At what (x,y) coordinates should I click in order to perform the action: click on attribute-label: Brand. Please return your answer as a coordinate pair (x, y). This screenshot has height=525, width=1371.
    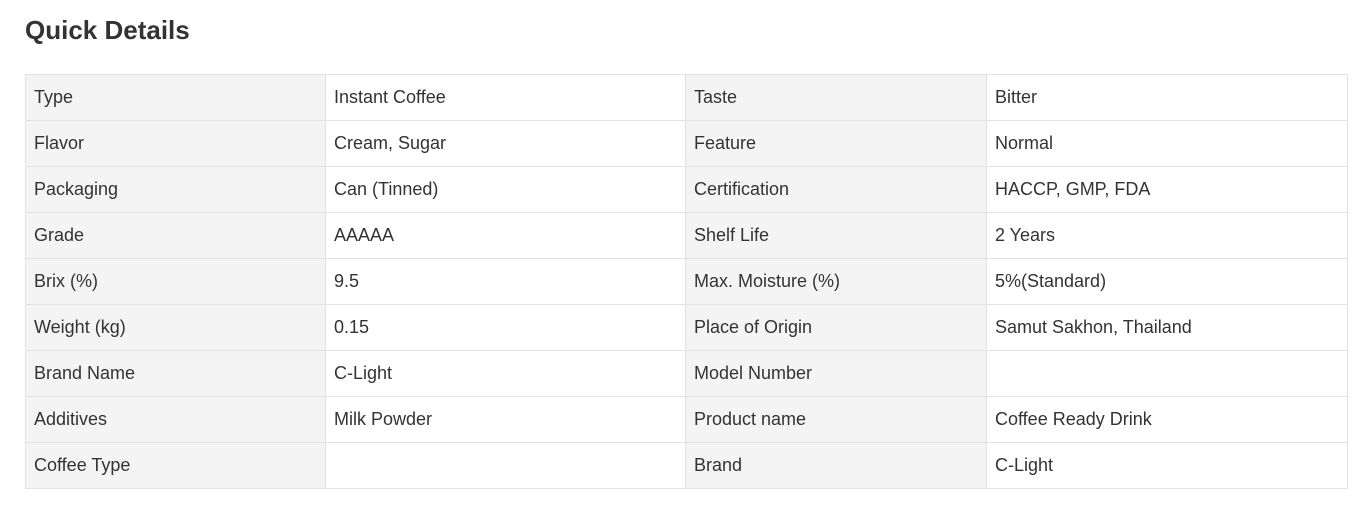
    Looking at the image, I should click on (836, 465).